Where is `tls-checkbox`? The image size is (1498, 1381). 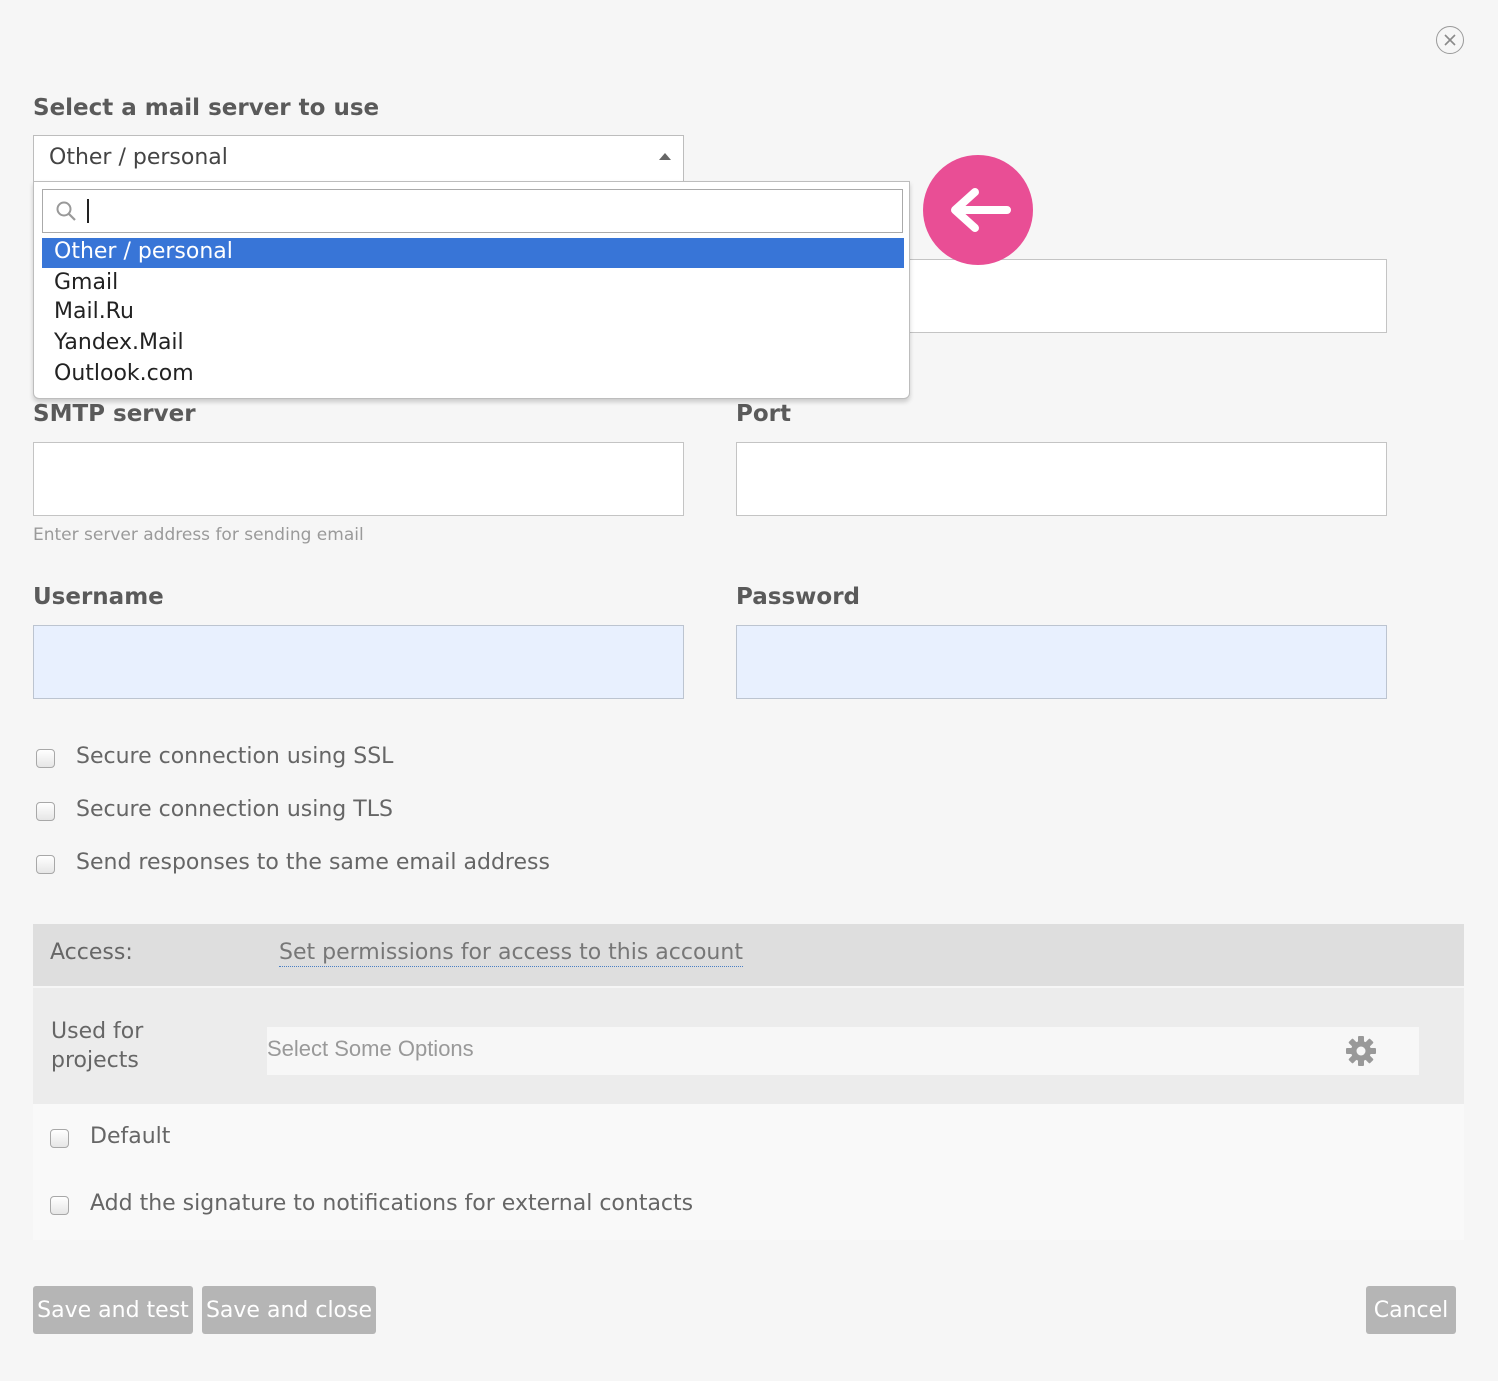
tls-checkbox is located at coordinates (45, 811).